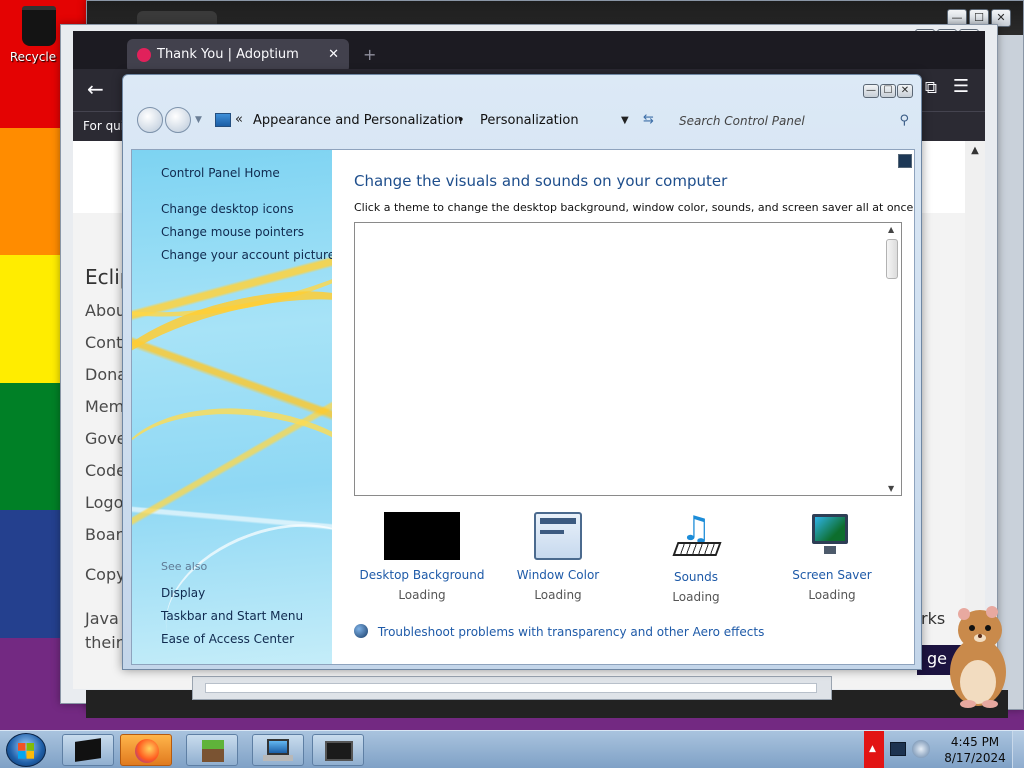 This screenshot has width=1024, height=768. I want to click on windows-logo-icon, so click(26, 751).